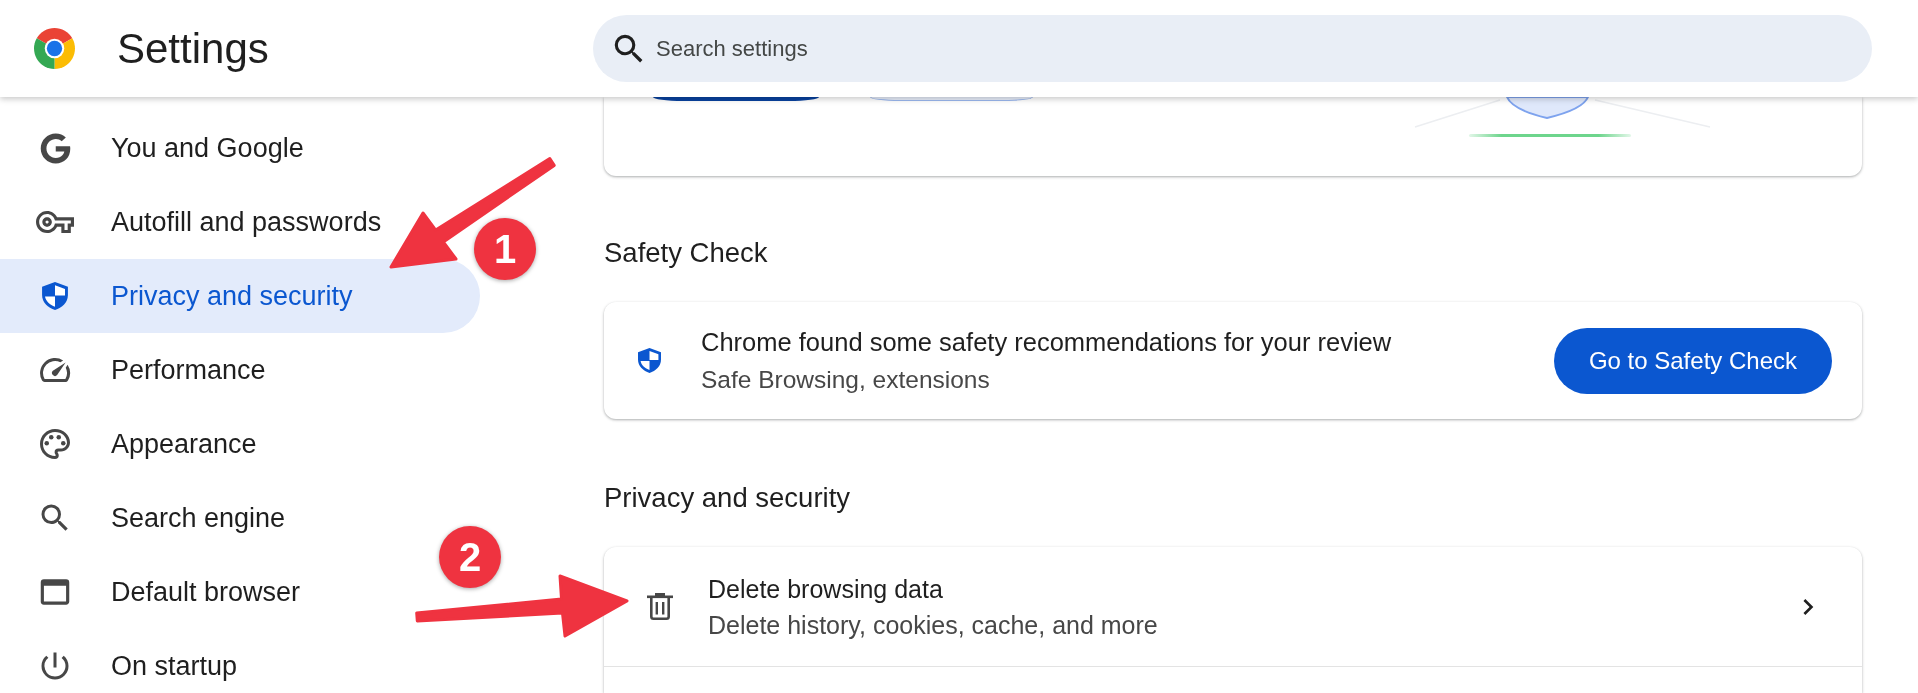  I want to click on nav-item: Appearance, so click(130, 444).